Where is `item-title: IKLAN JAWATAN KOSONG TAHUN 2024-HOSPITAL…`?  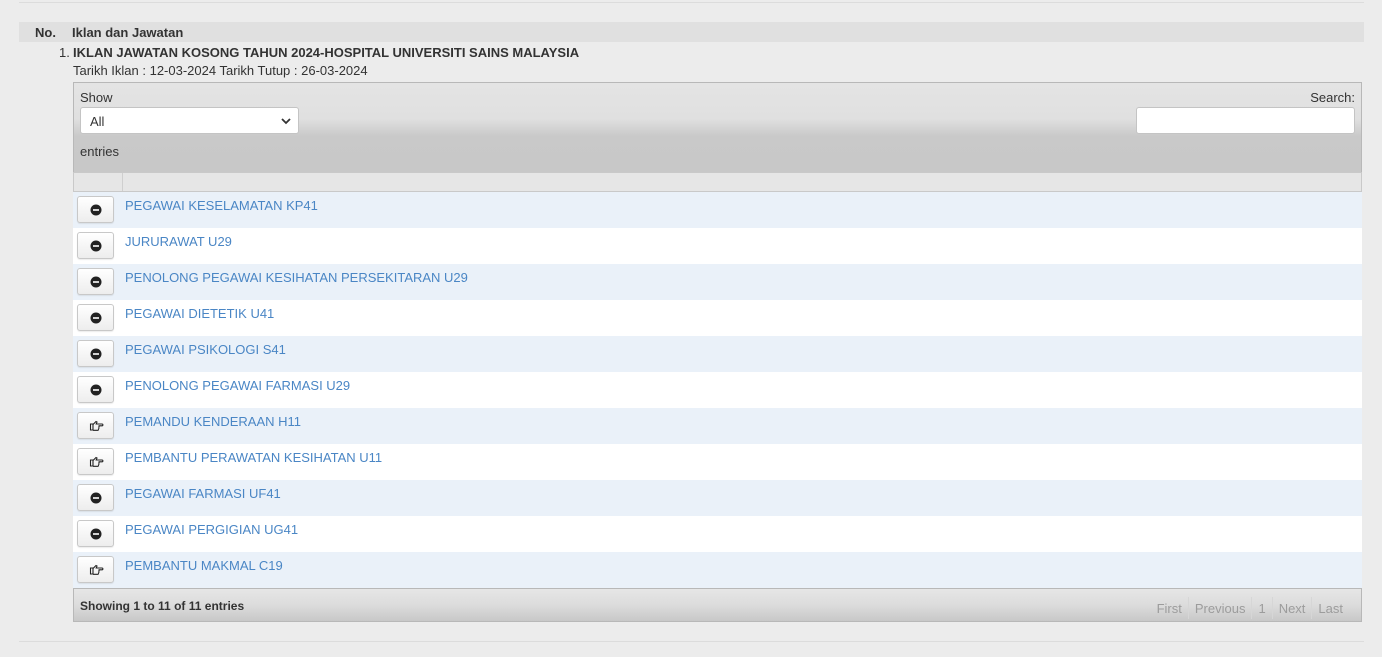 item-title: IKLAN JAWATAN KOSONG TAHUN 2024-HOSPITAL… is located at coordinates (326, 52).